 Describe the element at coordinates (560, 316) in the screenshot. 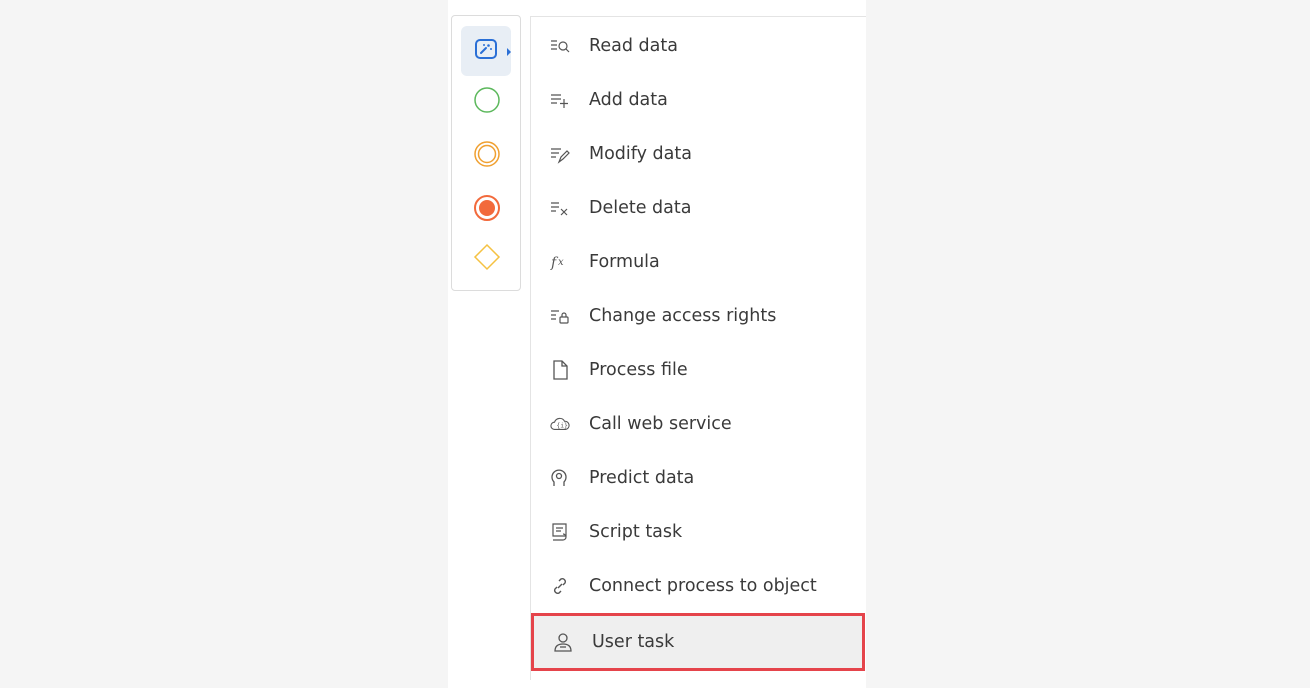

I see `access-rights-icon` at that location.